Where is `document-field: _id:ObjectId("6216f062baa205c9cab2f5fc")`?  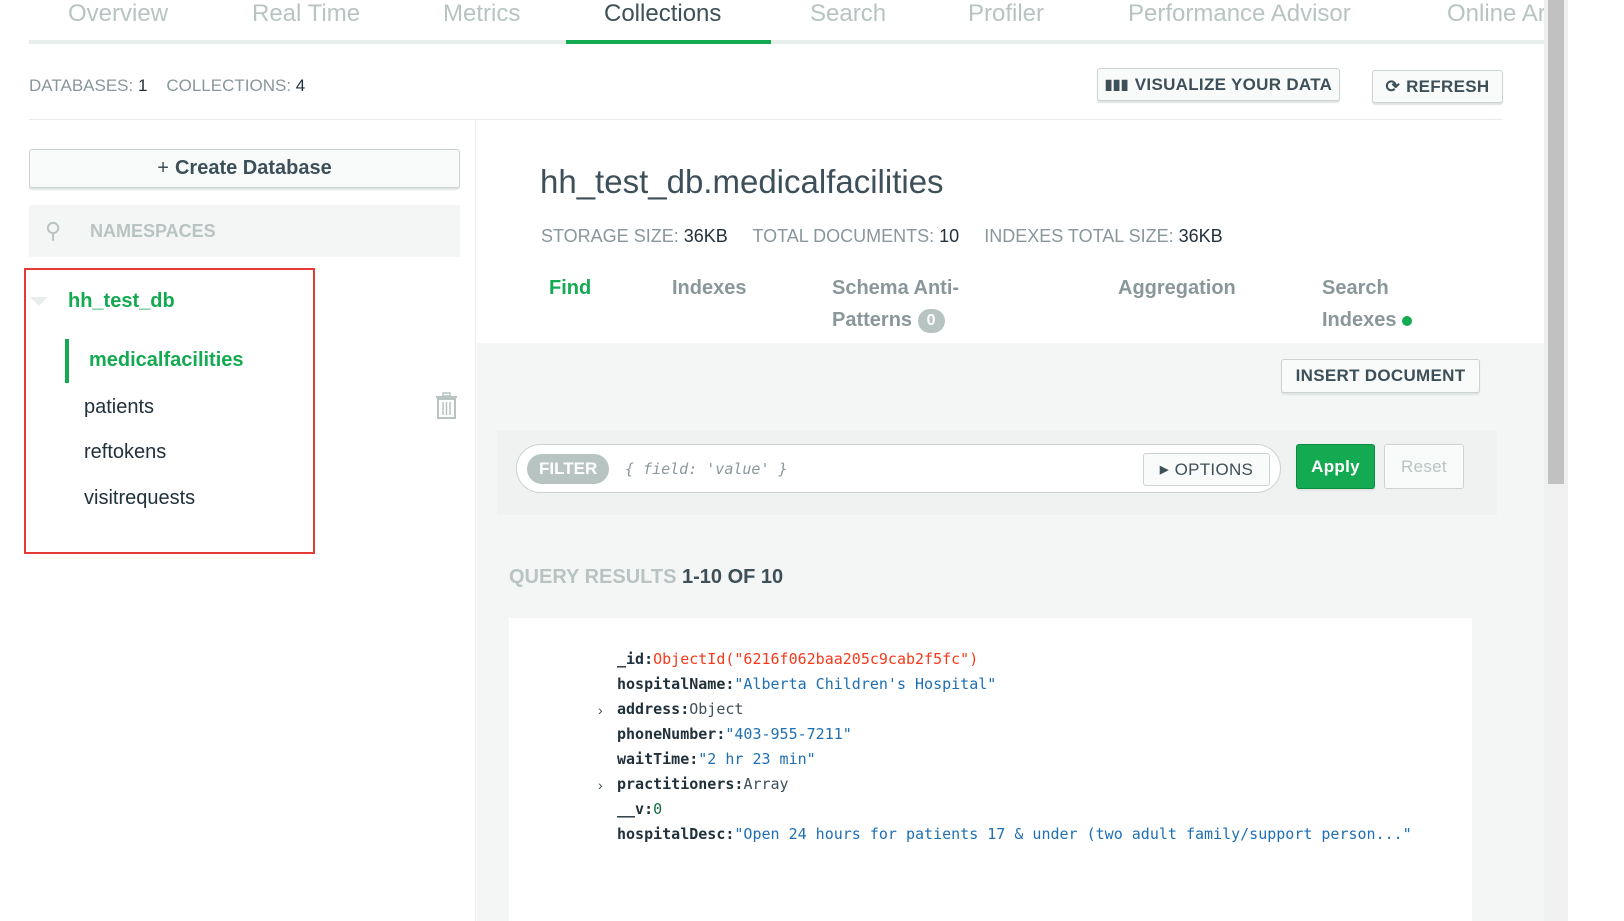
document-field: _id:ObjectId("6216f062baa205c9cab2f5fc") is located at coordinates (797, 659).